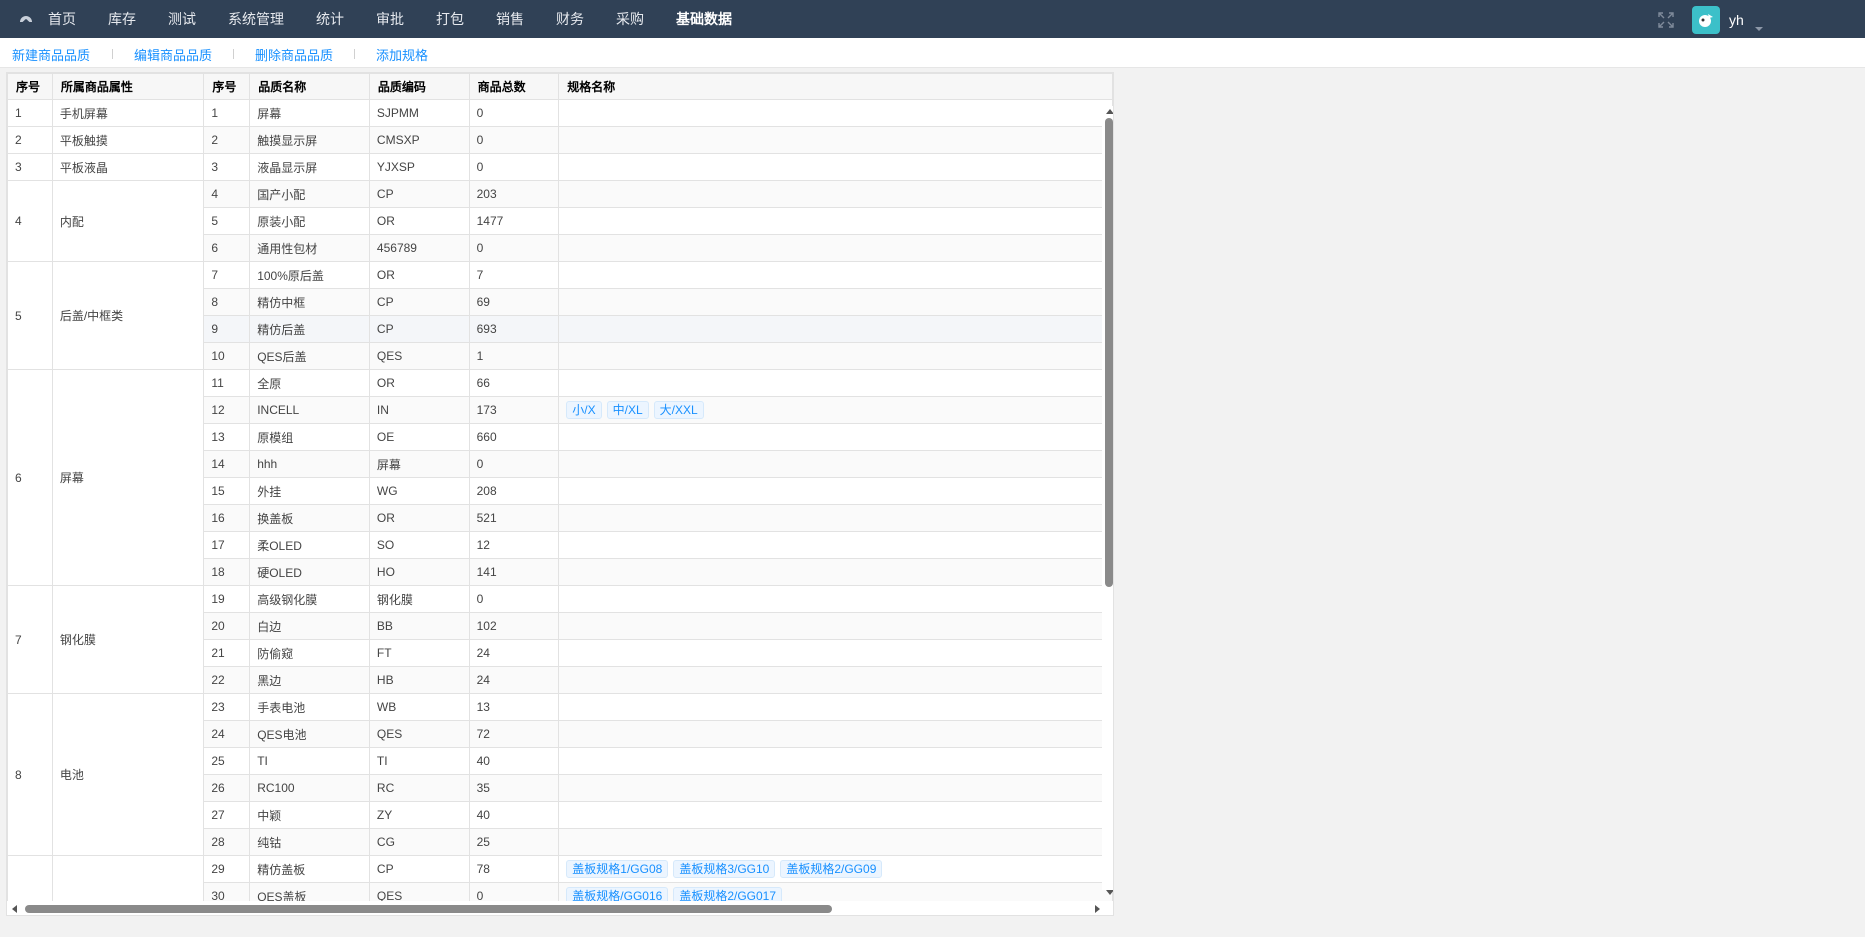  What do you see at coordinates (30, 140) in the screenshot?
I see `group-seq-cell: 2` at bounding box center [30, 140].